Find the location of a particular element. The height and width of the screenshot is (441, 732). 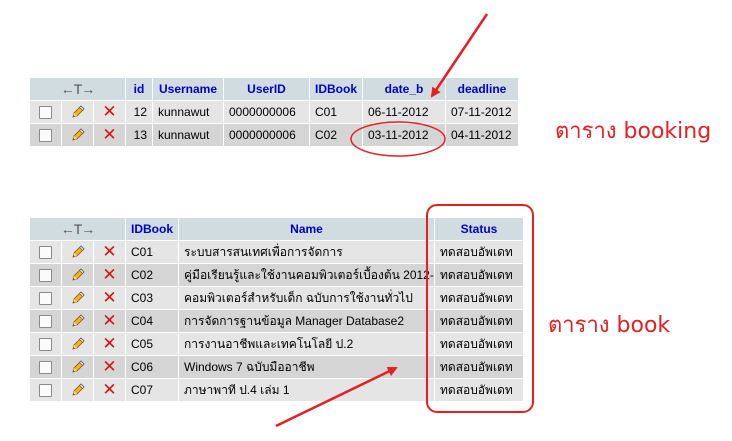

annotation-circle-date-b is located at coordinates (398, 139).